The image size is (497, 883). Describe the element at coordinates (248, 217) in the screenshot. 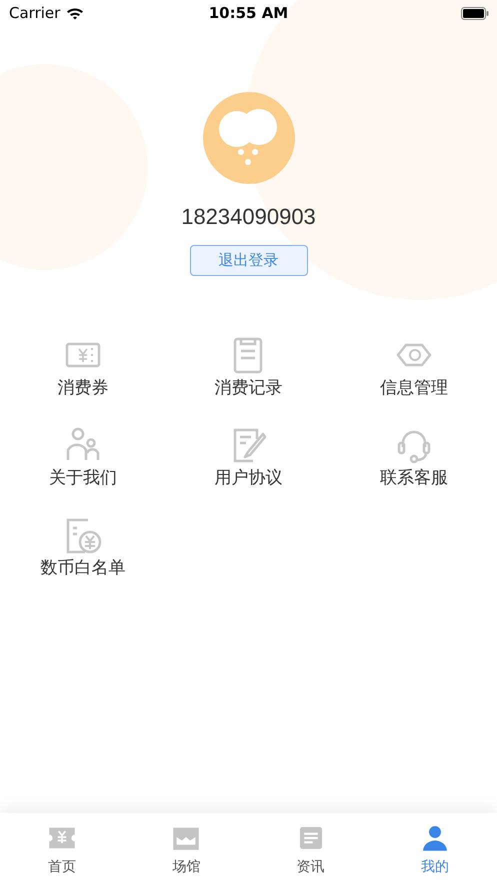

I see `phone-number: 18234090903` at that location.